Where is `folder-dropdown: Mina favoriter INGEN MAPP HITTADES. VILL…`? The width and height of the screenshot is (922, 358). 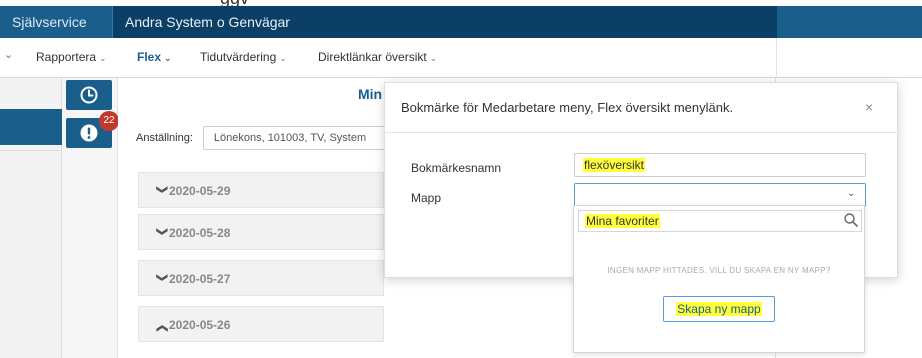 folder-dropdown: Mina favoriter INGEN MAPP HITTADES. VILL… is located at coordinates (719, 279).